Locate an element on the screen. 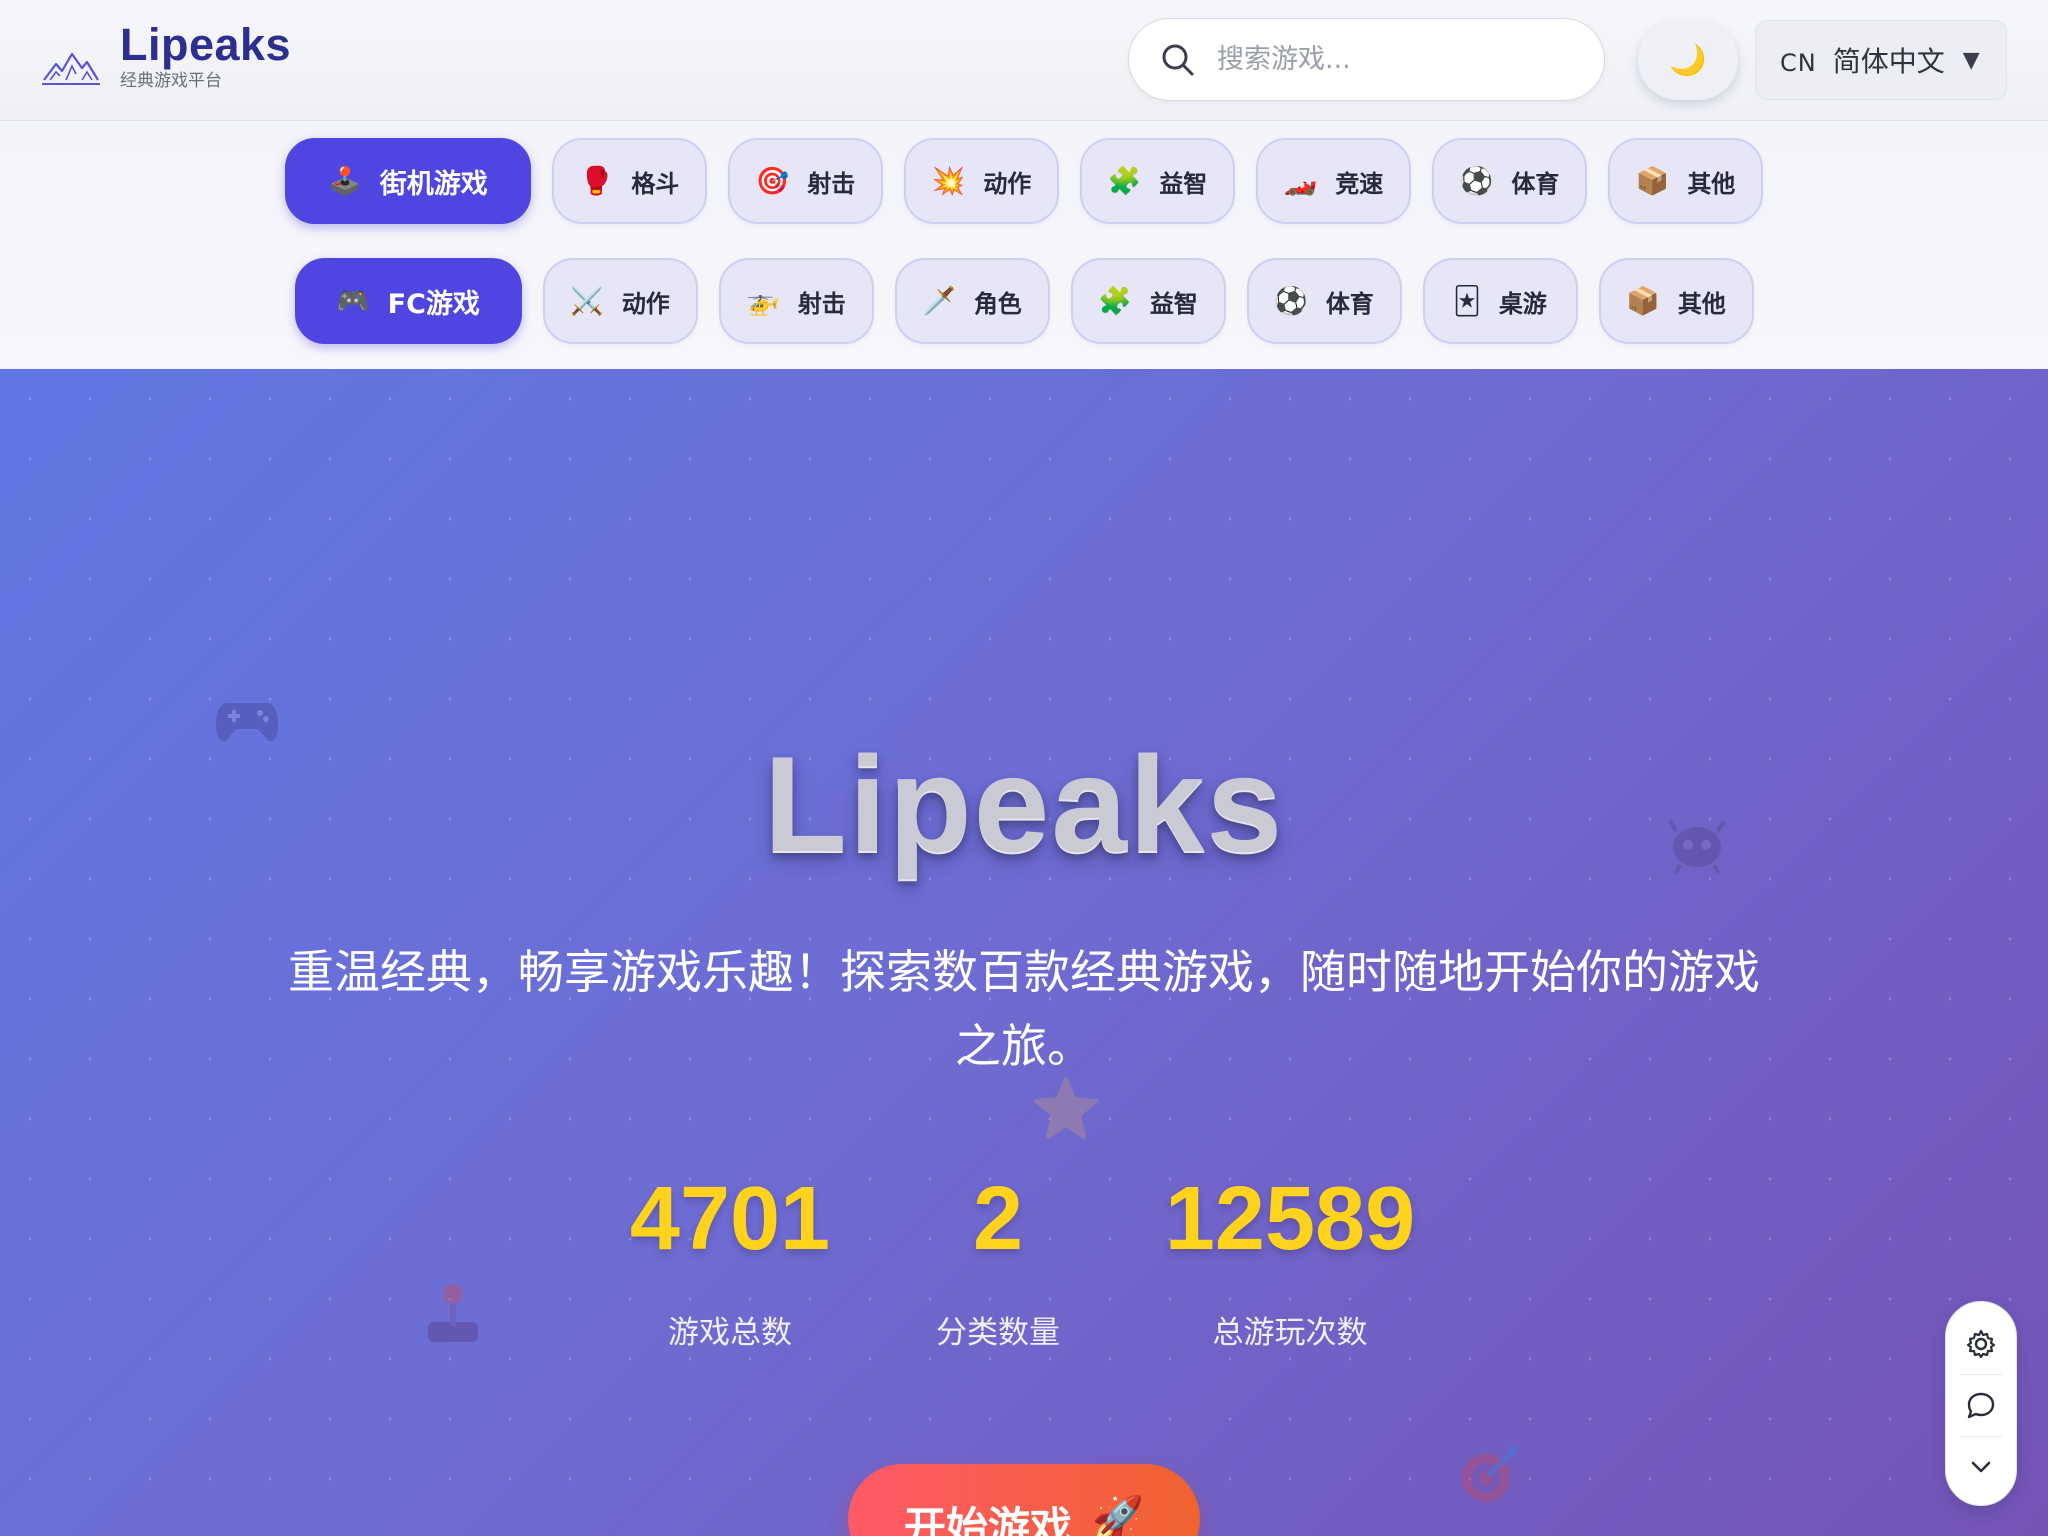 This screenshot has width=2048, height=1536. stat-label: 游戏总数 is located at coordinates (730, 1333).